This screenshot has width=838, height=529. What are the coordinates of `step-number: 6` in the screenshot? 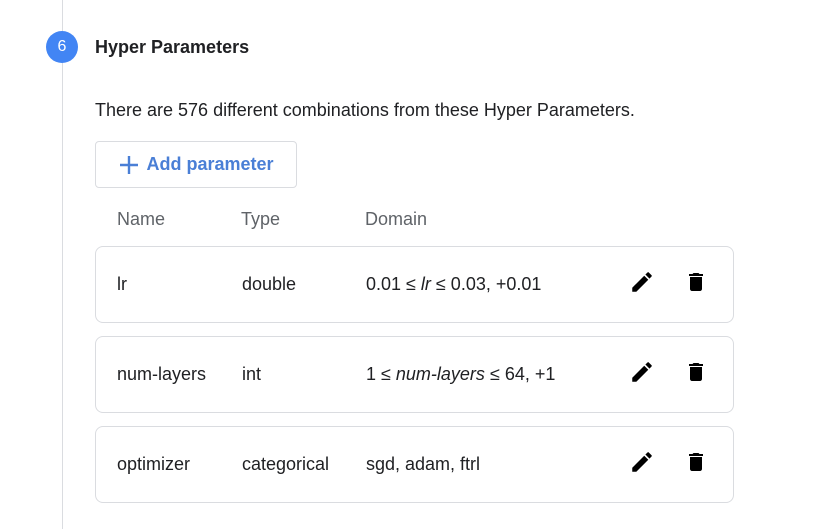 It's located at (62, 46).